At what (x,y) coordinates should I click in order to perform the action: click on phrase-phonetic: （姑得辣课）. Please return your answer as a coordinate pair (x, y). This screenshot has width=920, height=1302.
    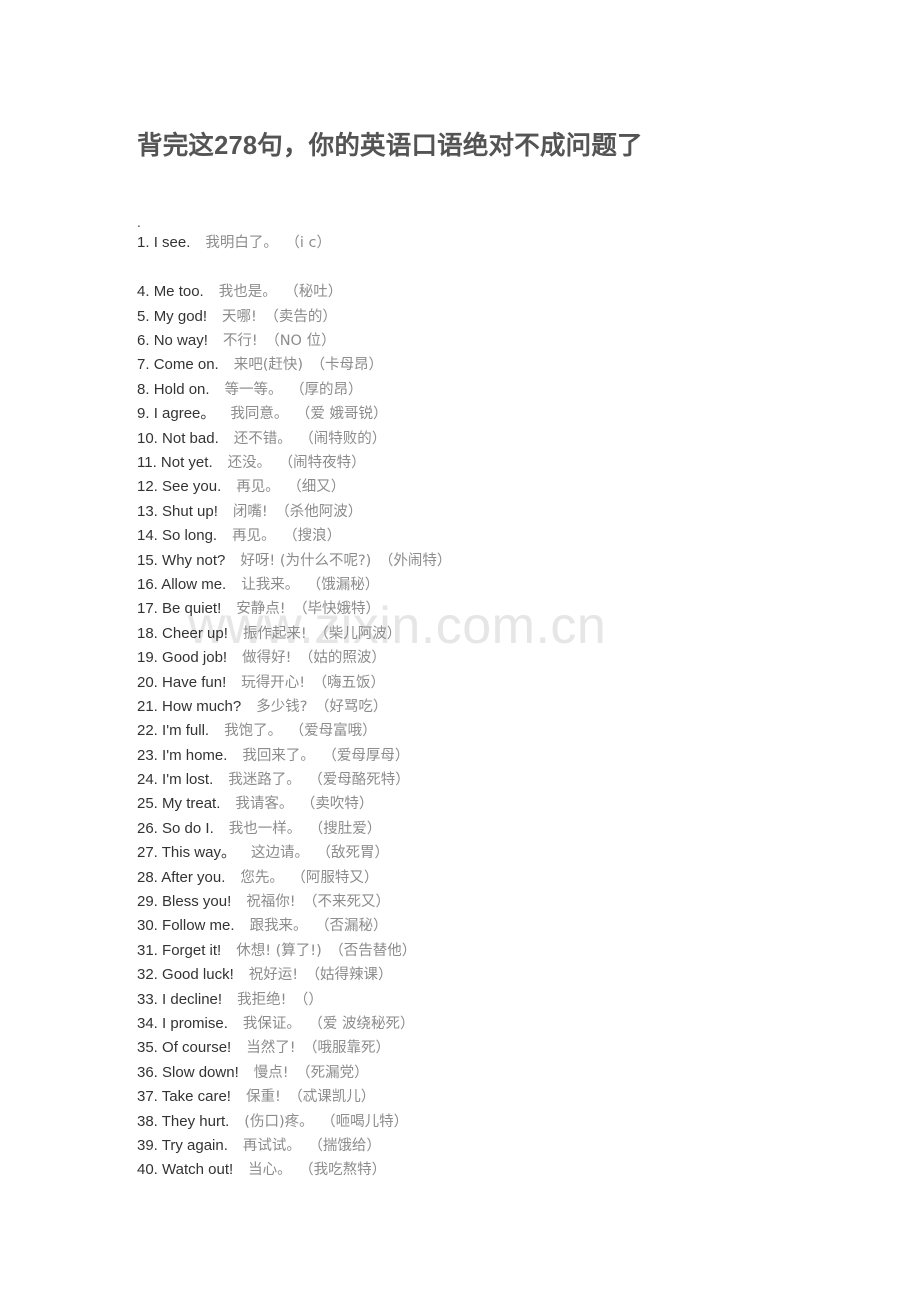
    Looking at the image, I should click on (349, 975).